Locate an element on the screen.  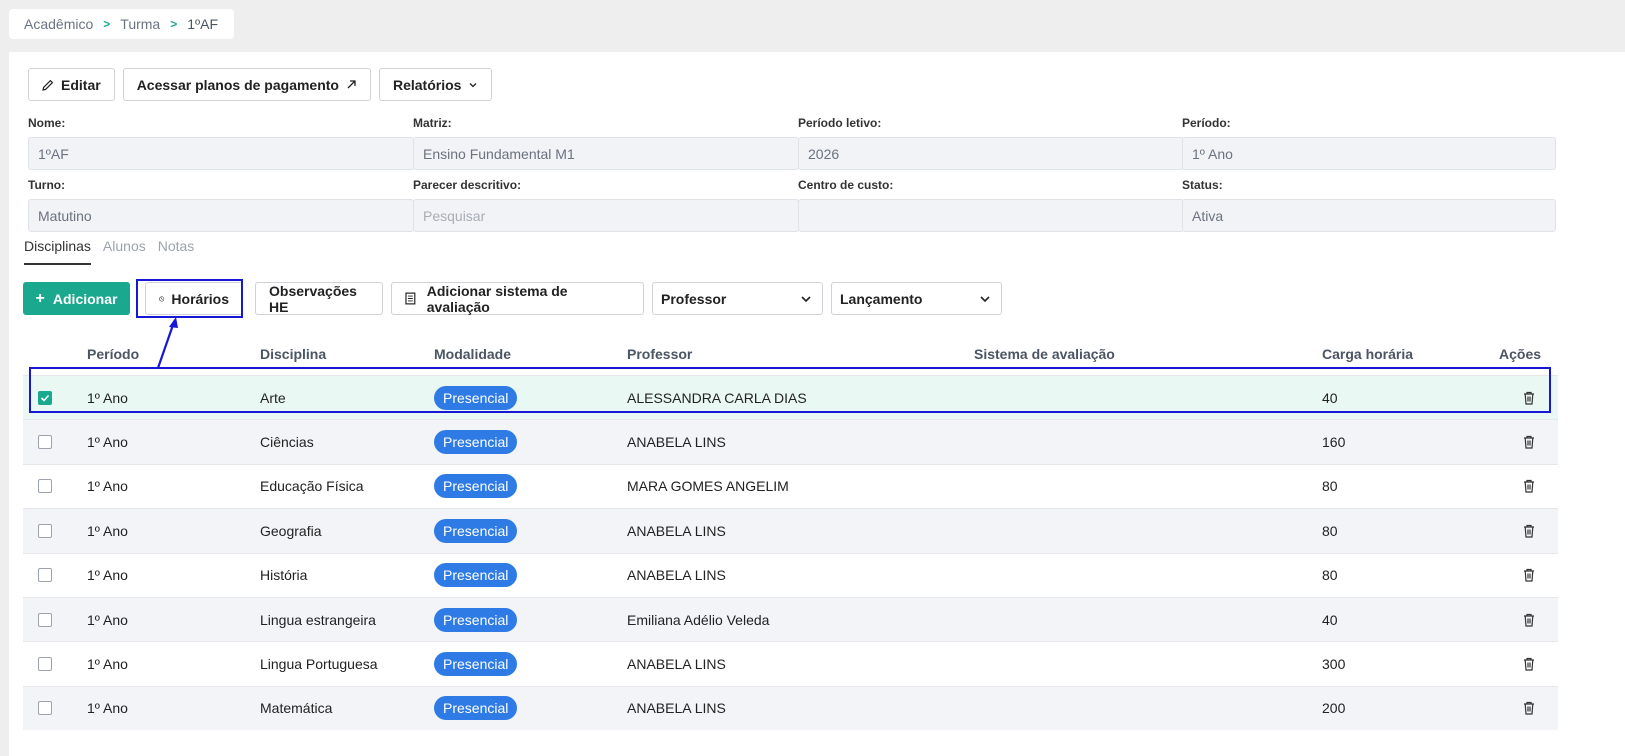
parecer-search-input: Pesquisar is located at coordinates (606, 215).